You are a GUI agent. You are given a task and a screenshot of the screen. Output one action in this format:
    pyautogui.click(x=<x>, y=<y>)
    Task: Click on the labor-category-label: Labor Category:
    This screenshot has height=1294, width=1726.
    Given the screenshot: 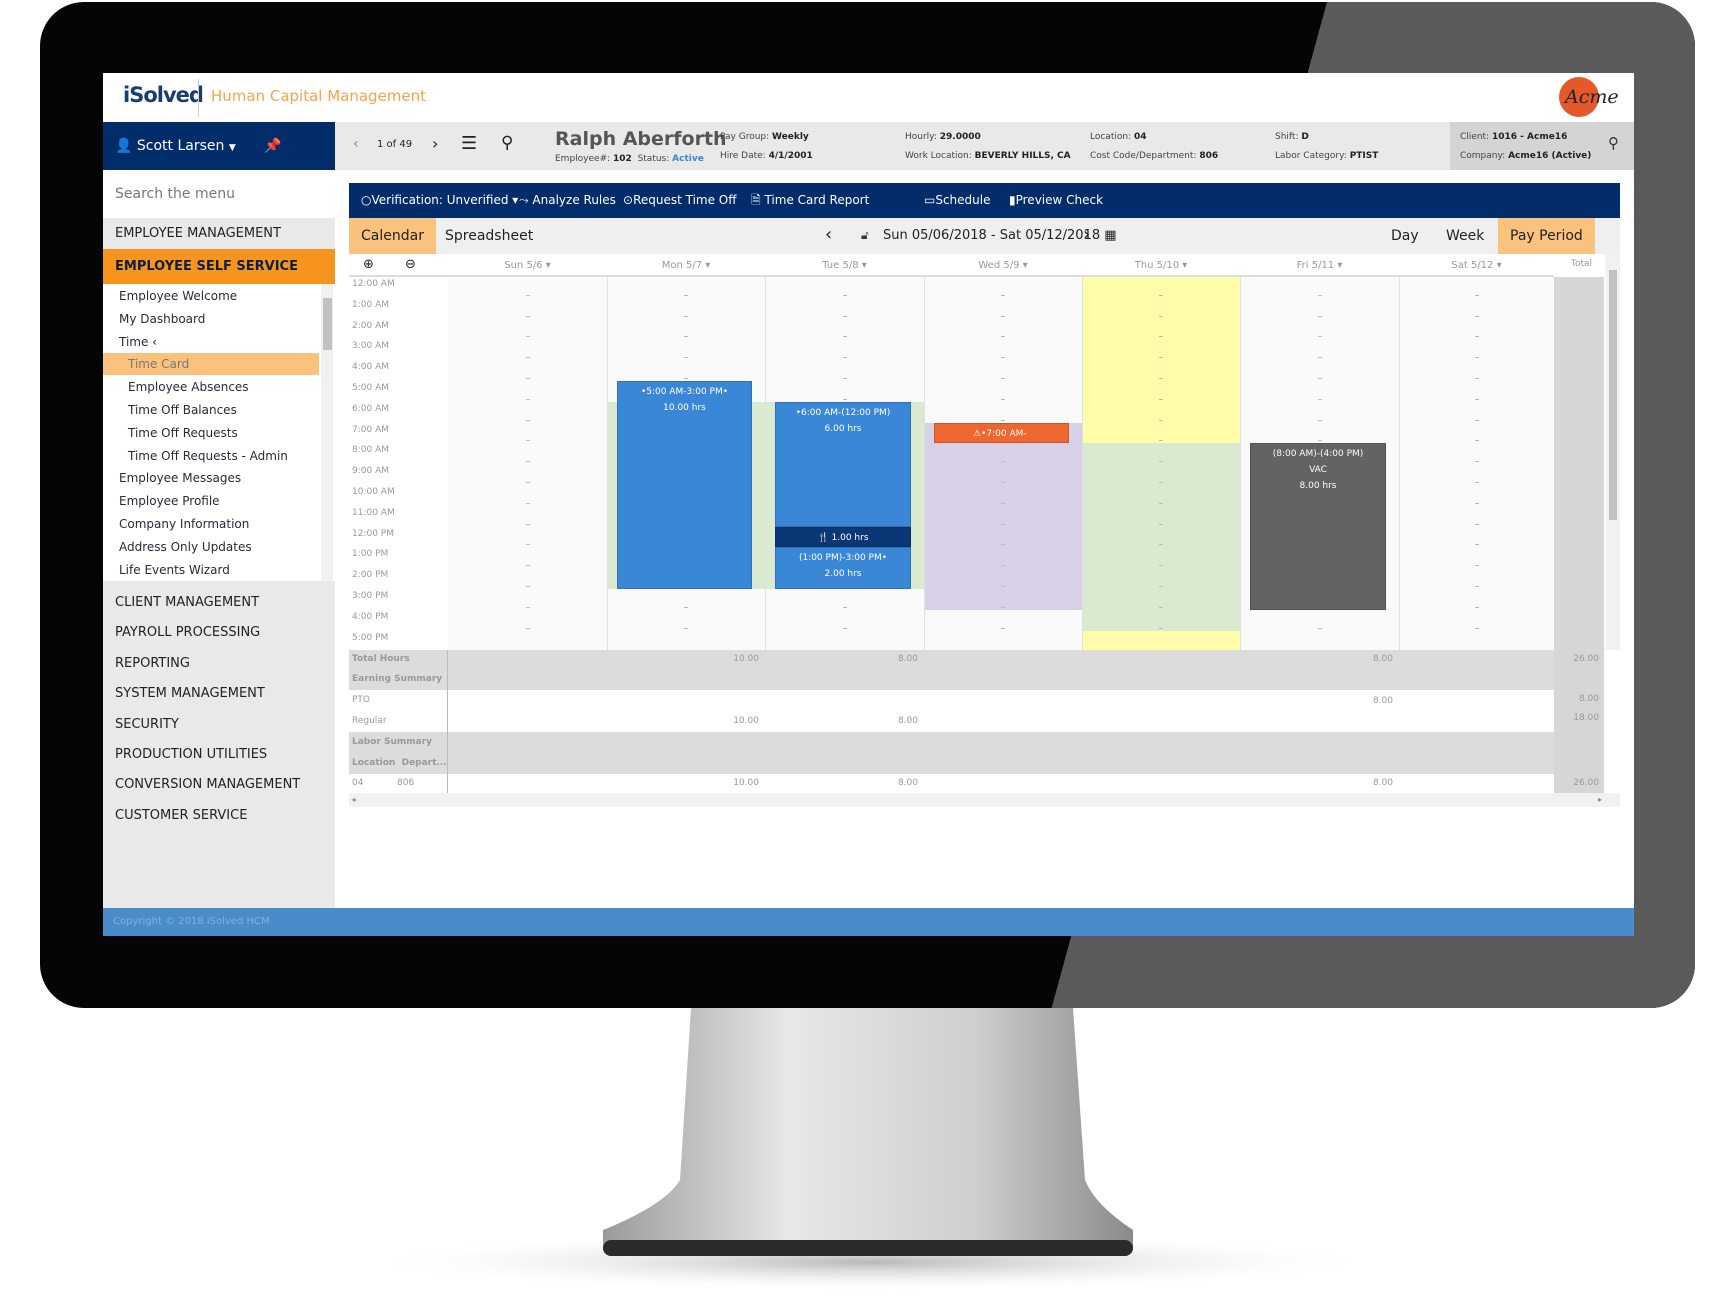 What is the action you would take?
    pyautogui.click(x=1311, y=156)
    